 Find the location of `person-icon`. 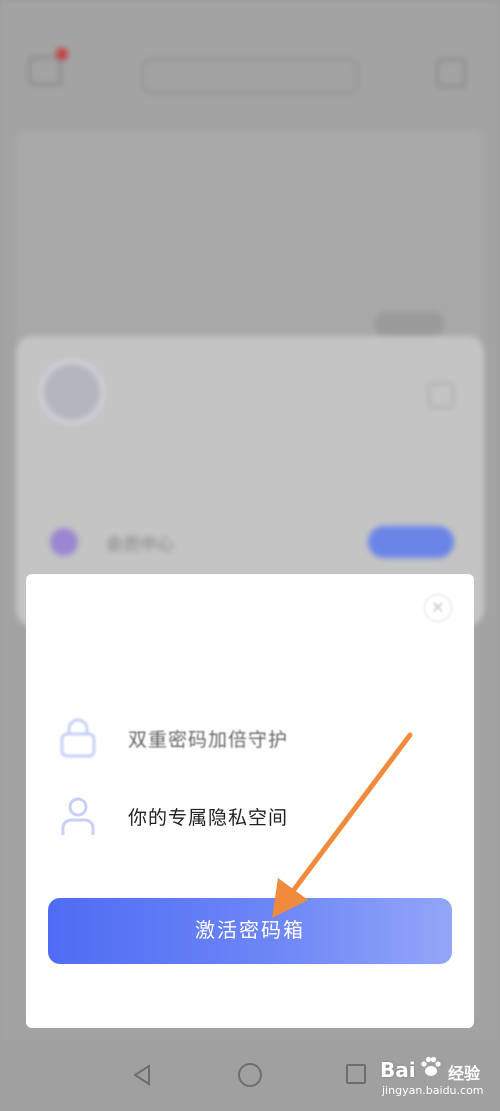

person-icon is located at coordinates (78, 816).